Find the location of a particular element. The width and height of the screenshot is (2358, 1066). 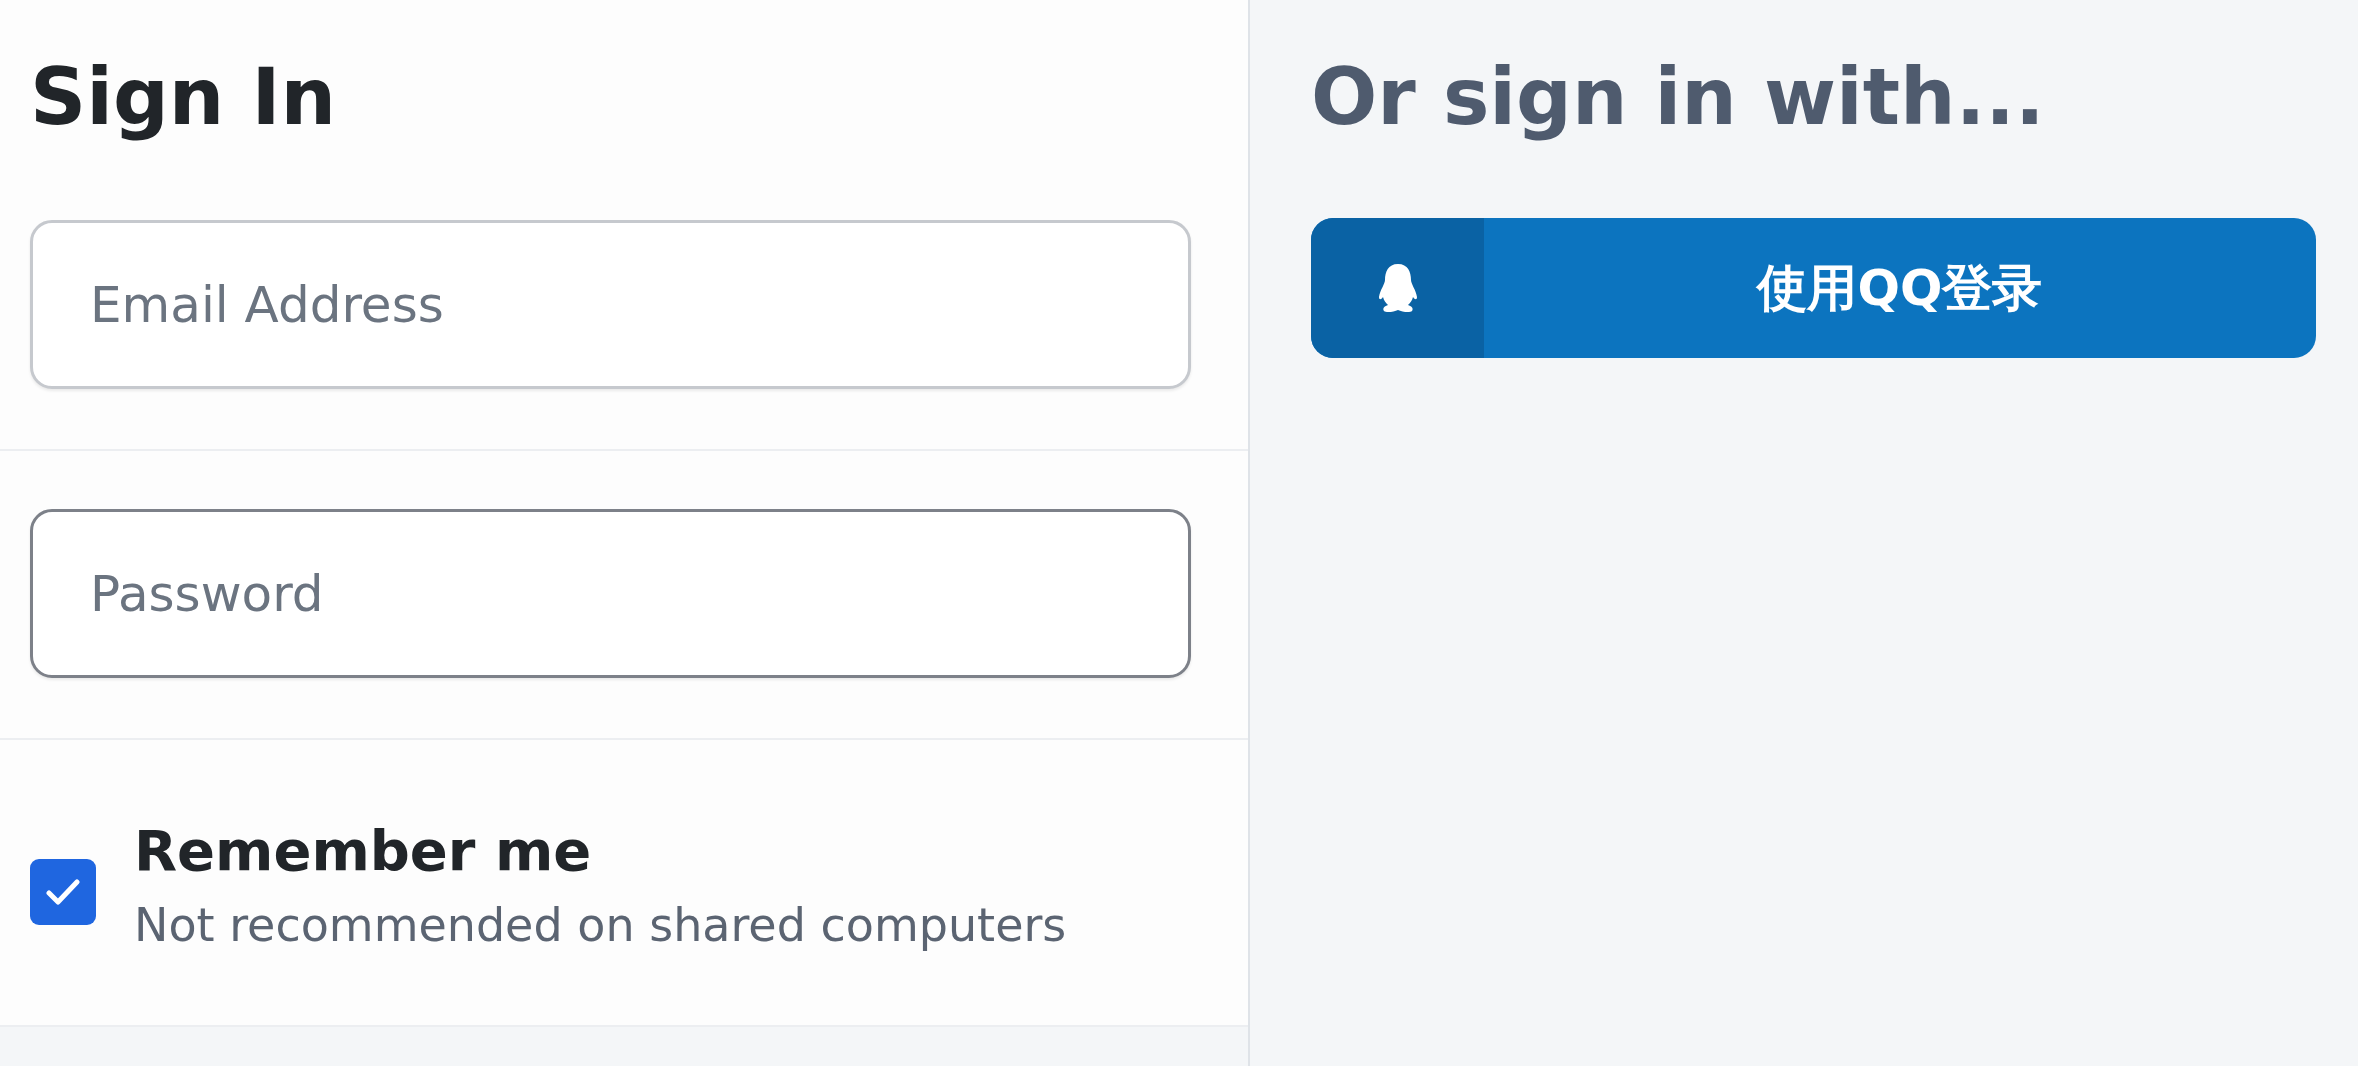

remember-label: Remember me is located at coordinates (363, 851).